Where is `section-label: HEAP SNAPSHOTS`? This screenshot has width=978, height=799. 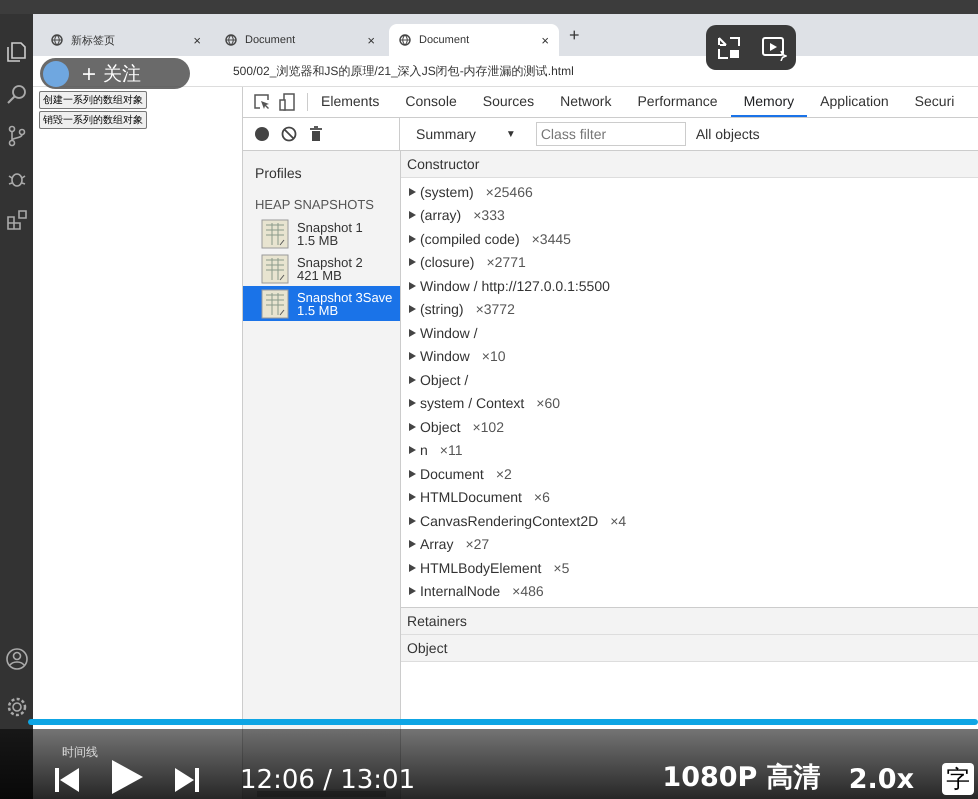 section-label: HEAP SNAPSHOTS is located at coordinates (314, 205).